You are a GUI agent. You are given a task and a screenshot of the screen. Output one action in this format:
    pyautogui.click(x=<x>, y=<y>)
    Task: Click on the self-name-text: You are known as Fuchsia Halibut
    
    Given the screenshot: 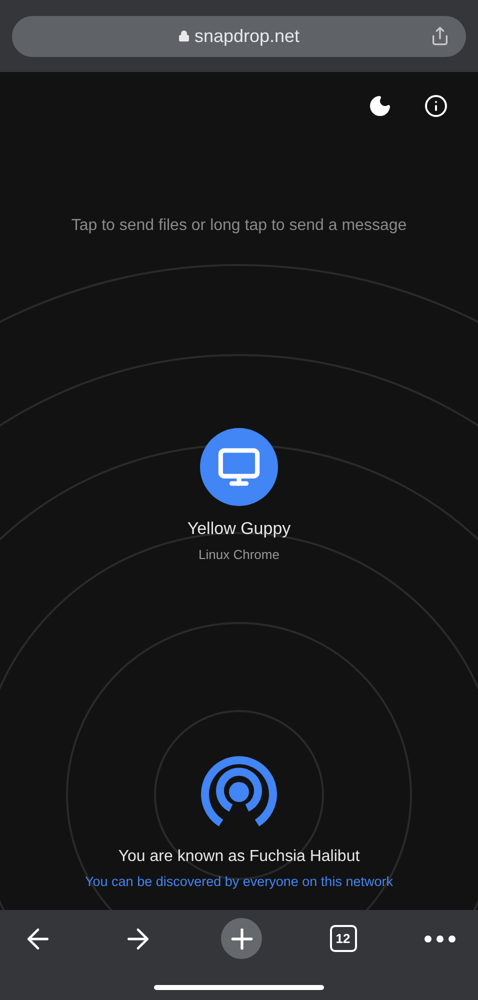 What is the action you would take?
    pyautogui.click(x=239, y=856)
    